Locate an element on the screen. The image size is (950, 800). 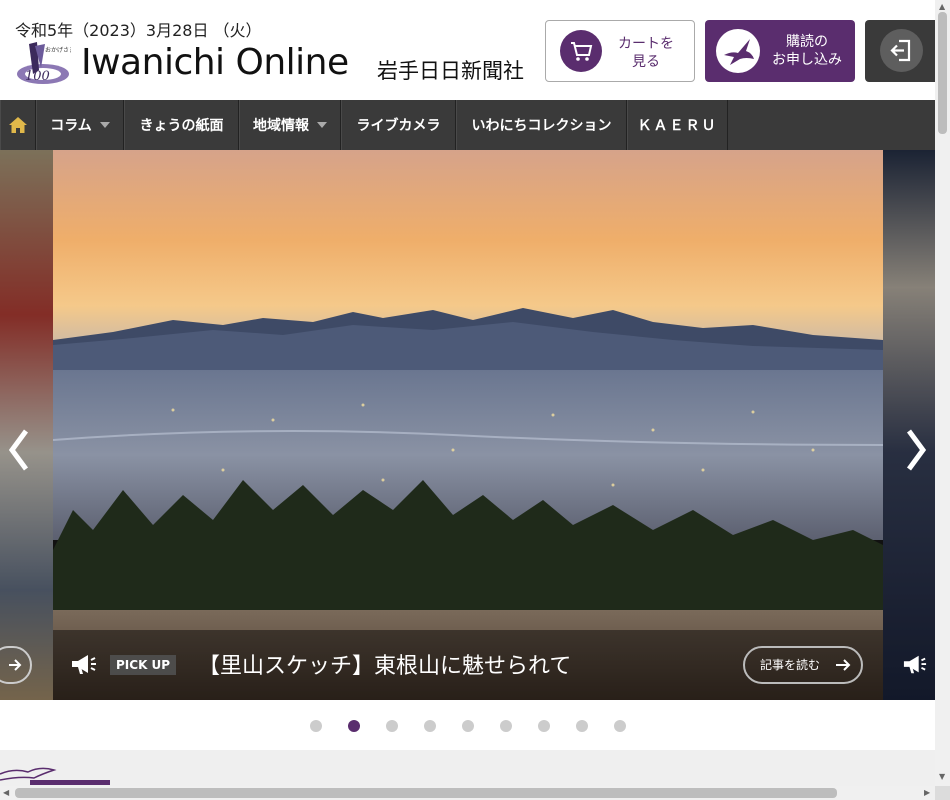
nav-item-live-camera: ライブカメラ is located at coordinates (398, 125).